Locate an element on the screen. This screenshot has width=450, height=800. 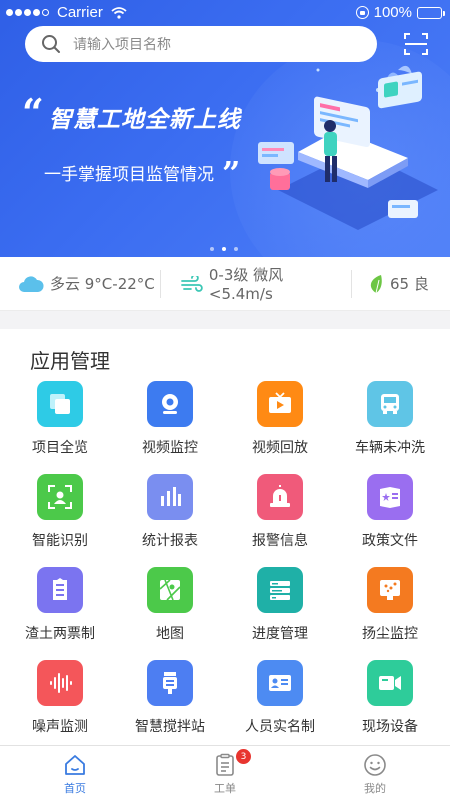
tab-profile: 我的 is located at coordinates (375, 773).